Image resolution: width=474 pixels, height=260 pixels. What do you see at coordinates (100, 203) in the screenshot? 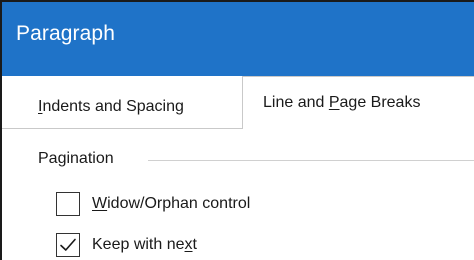
I see `option-mnemonic: W` at bounding box center [100, 203].